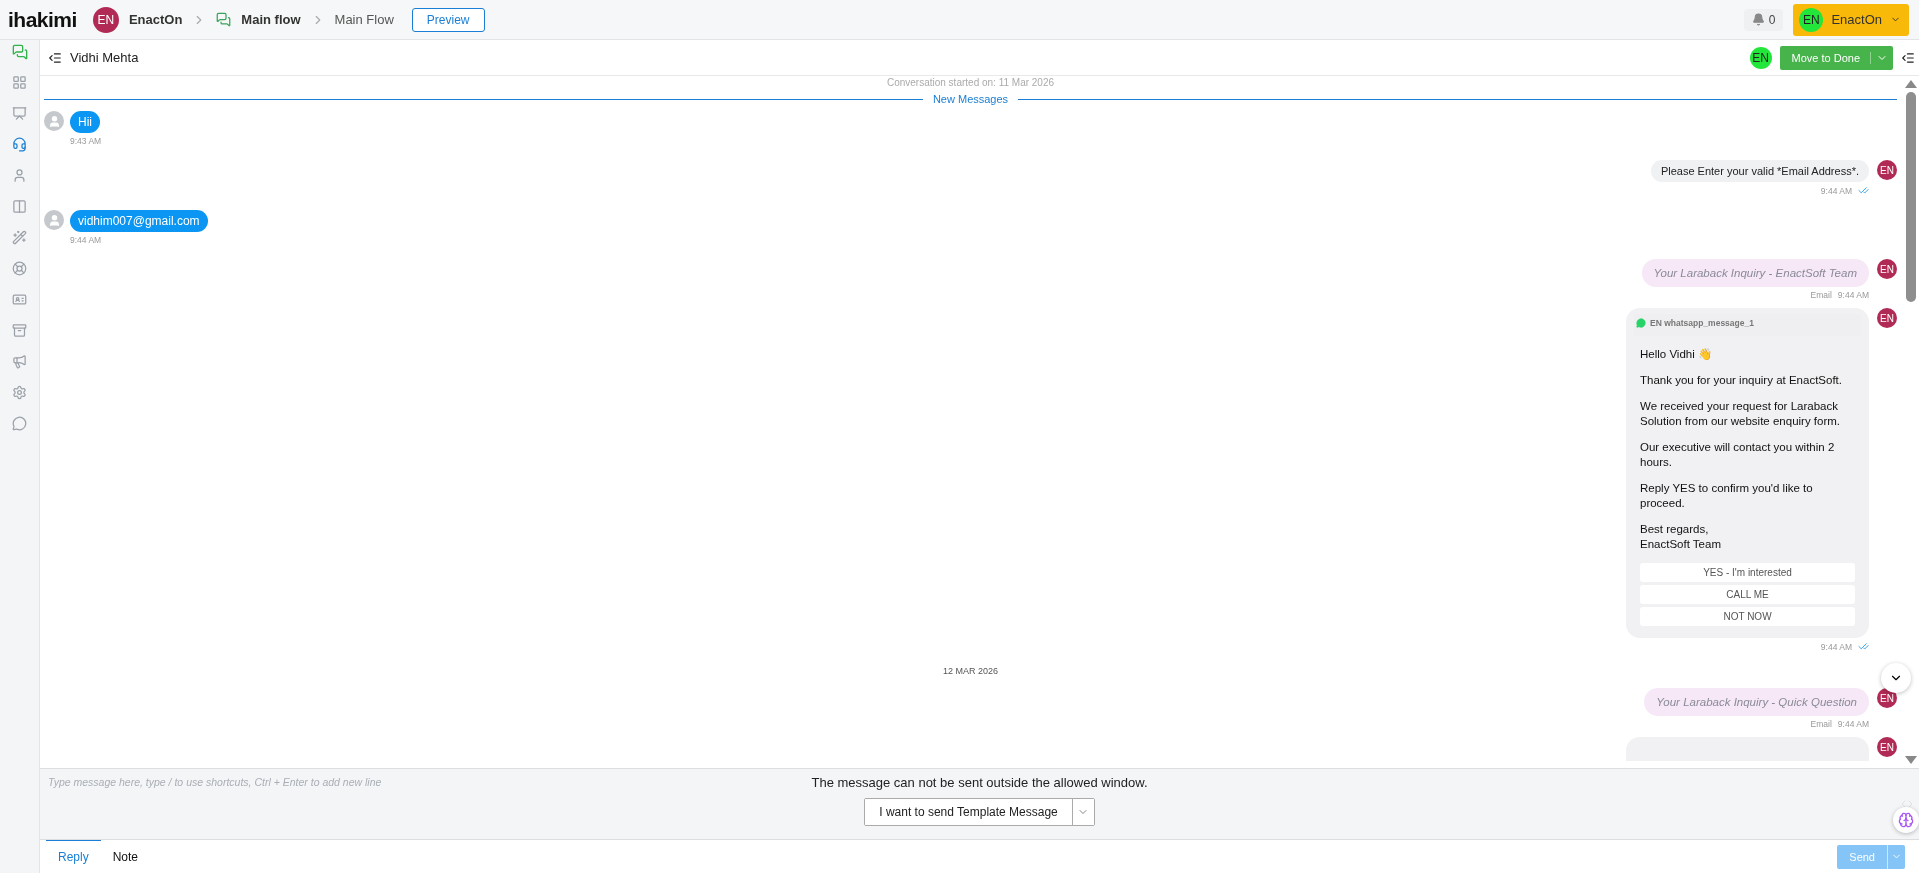 The image size is (1919, 873). Describe the element at coordinates (1747, 594) in the screenshot. I see `template-reply-button: CALL ME` at that location.